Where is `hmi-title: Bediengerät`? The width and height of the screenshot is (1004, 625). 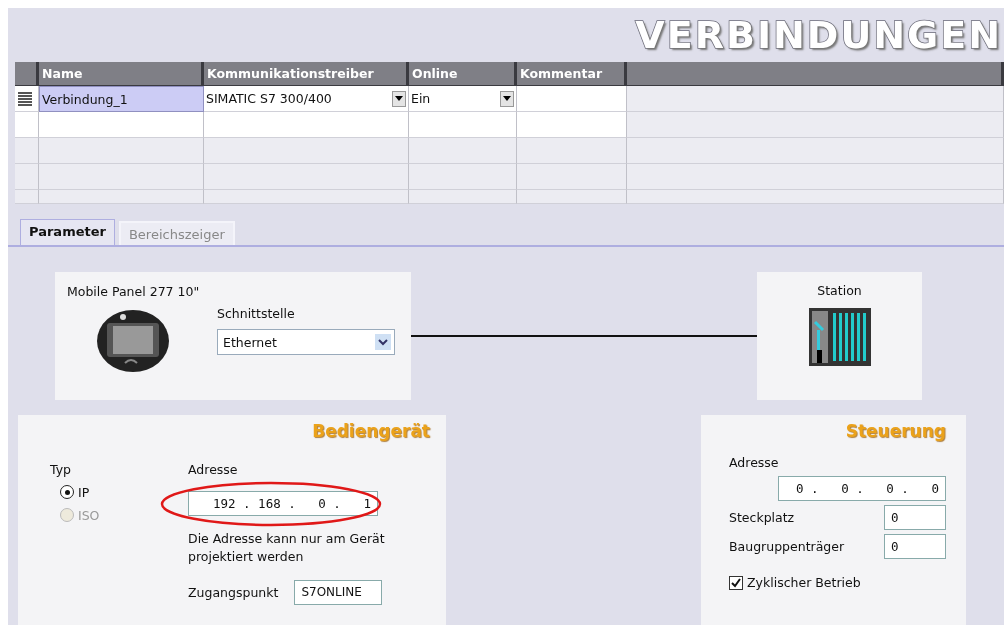 hmi-title: Bediengerät is located at coordinates (370, 432).